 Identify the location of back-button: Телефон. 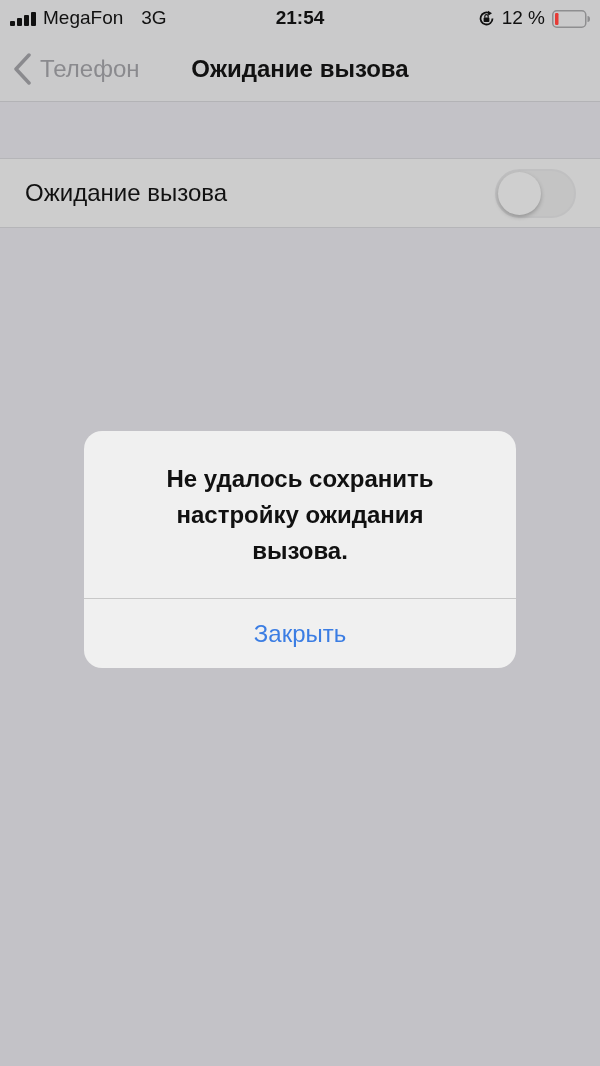
(70, 69).